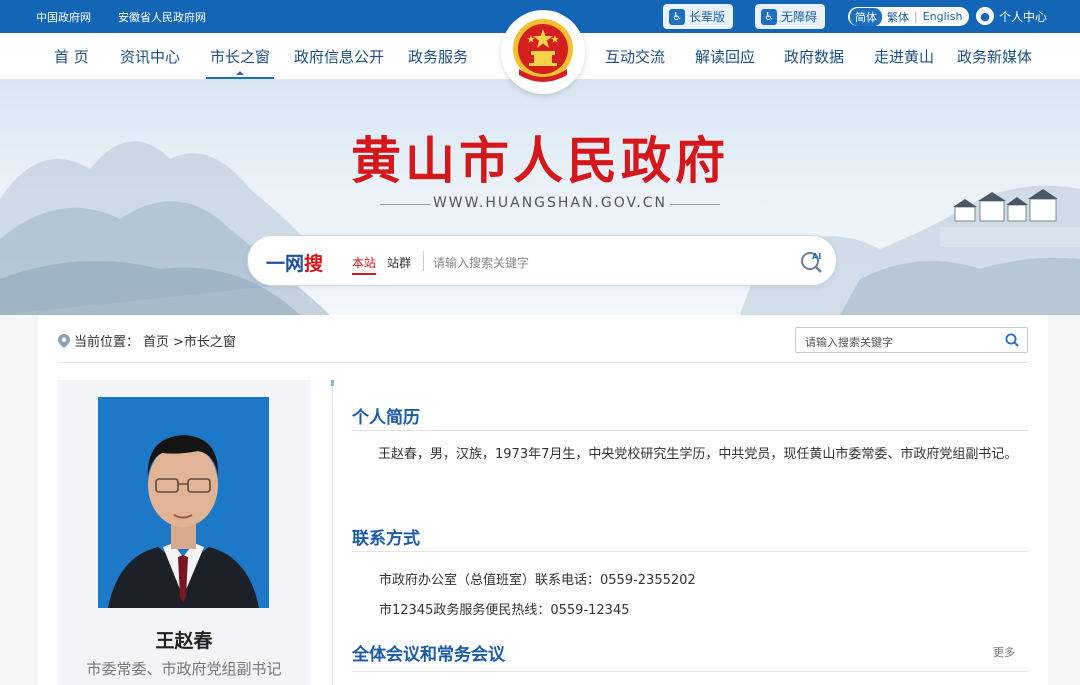 The height and width of the screenshot is (685, 1080). I want to click on search-brand: 一网搜, so click(295, 264).